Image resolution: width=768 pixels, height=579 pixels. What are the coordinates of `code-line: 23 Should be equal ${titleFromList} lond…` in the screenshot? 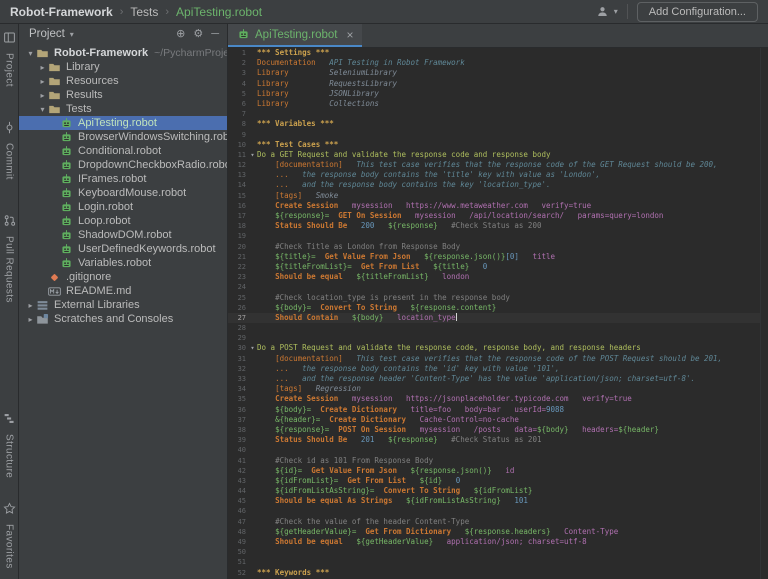 It's located at (498, 277).